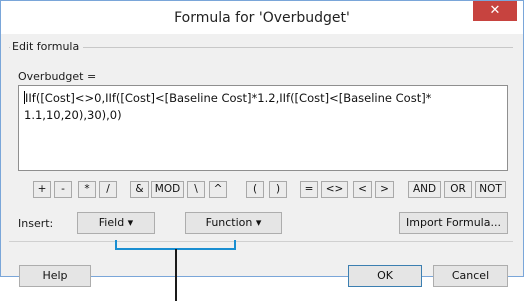 The width and height of the screenshot is (524, 301). I want to click on operator-not-button: NOT, so click(490, 189).